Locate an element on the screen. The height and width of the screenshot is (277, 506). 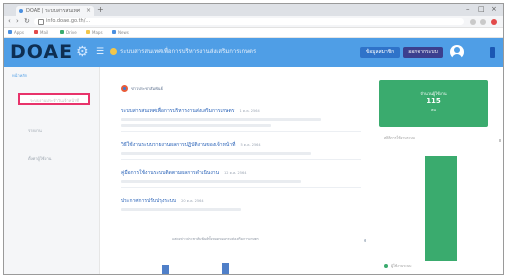
bookmark-item: News is located at coordinates (120, 32).